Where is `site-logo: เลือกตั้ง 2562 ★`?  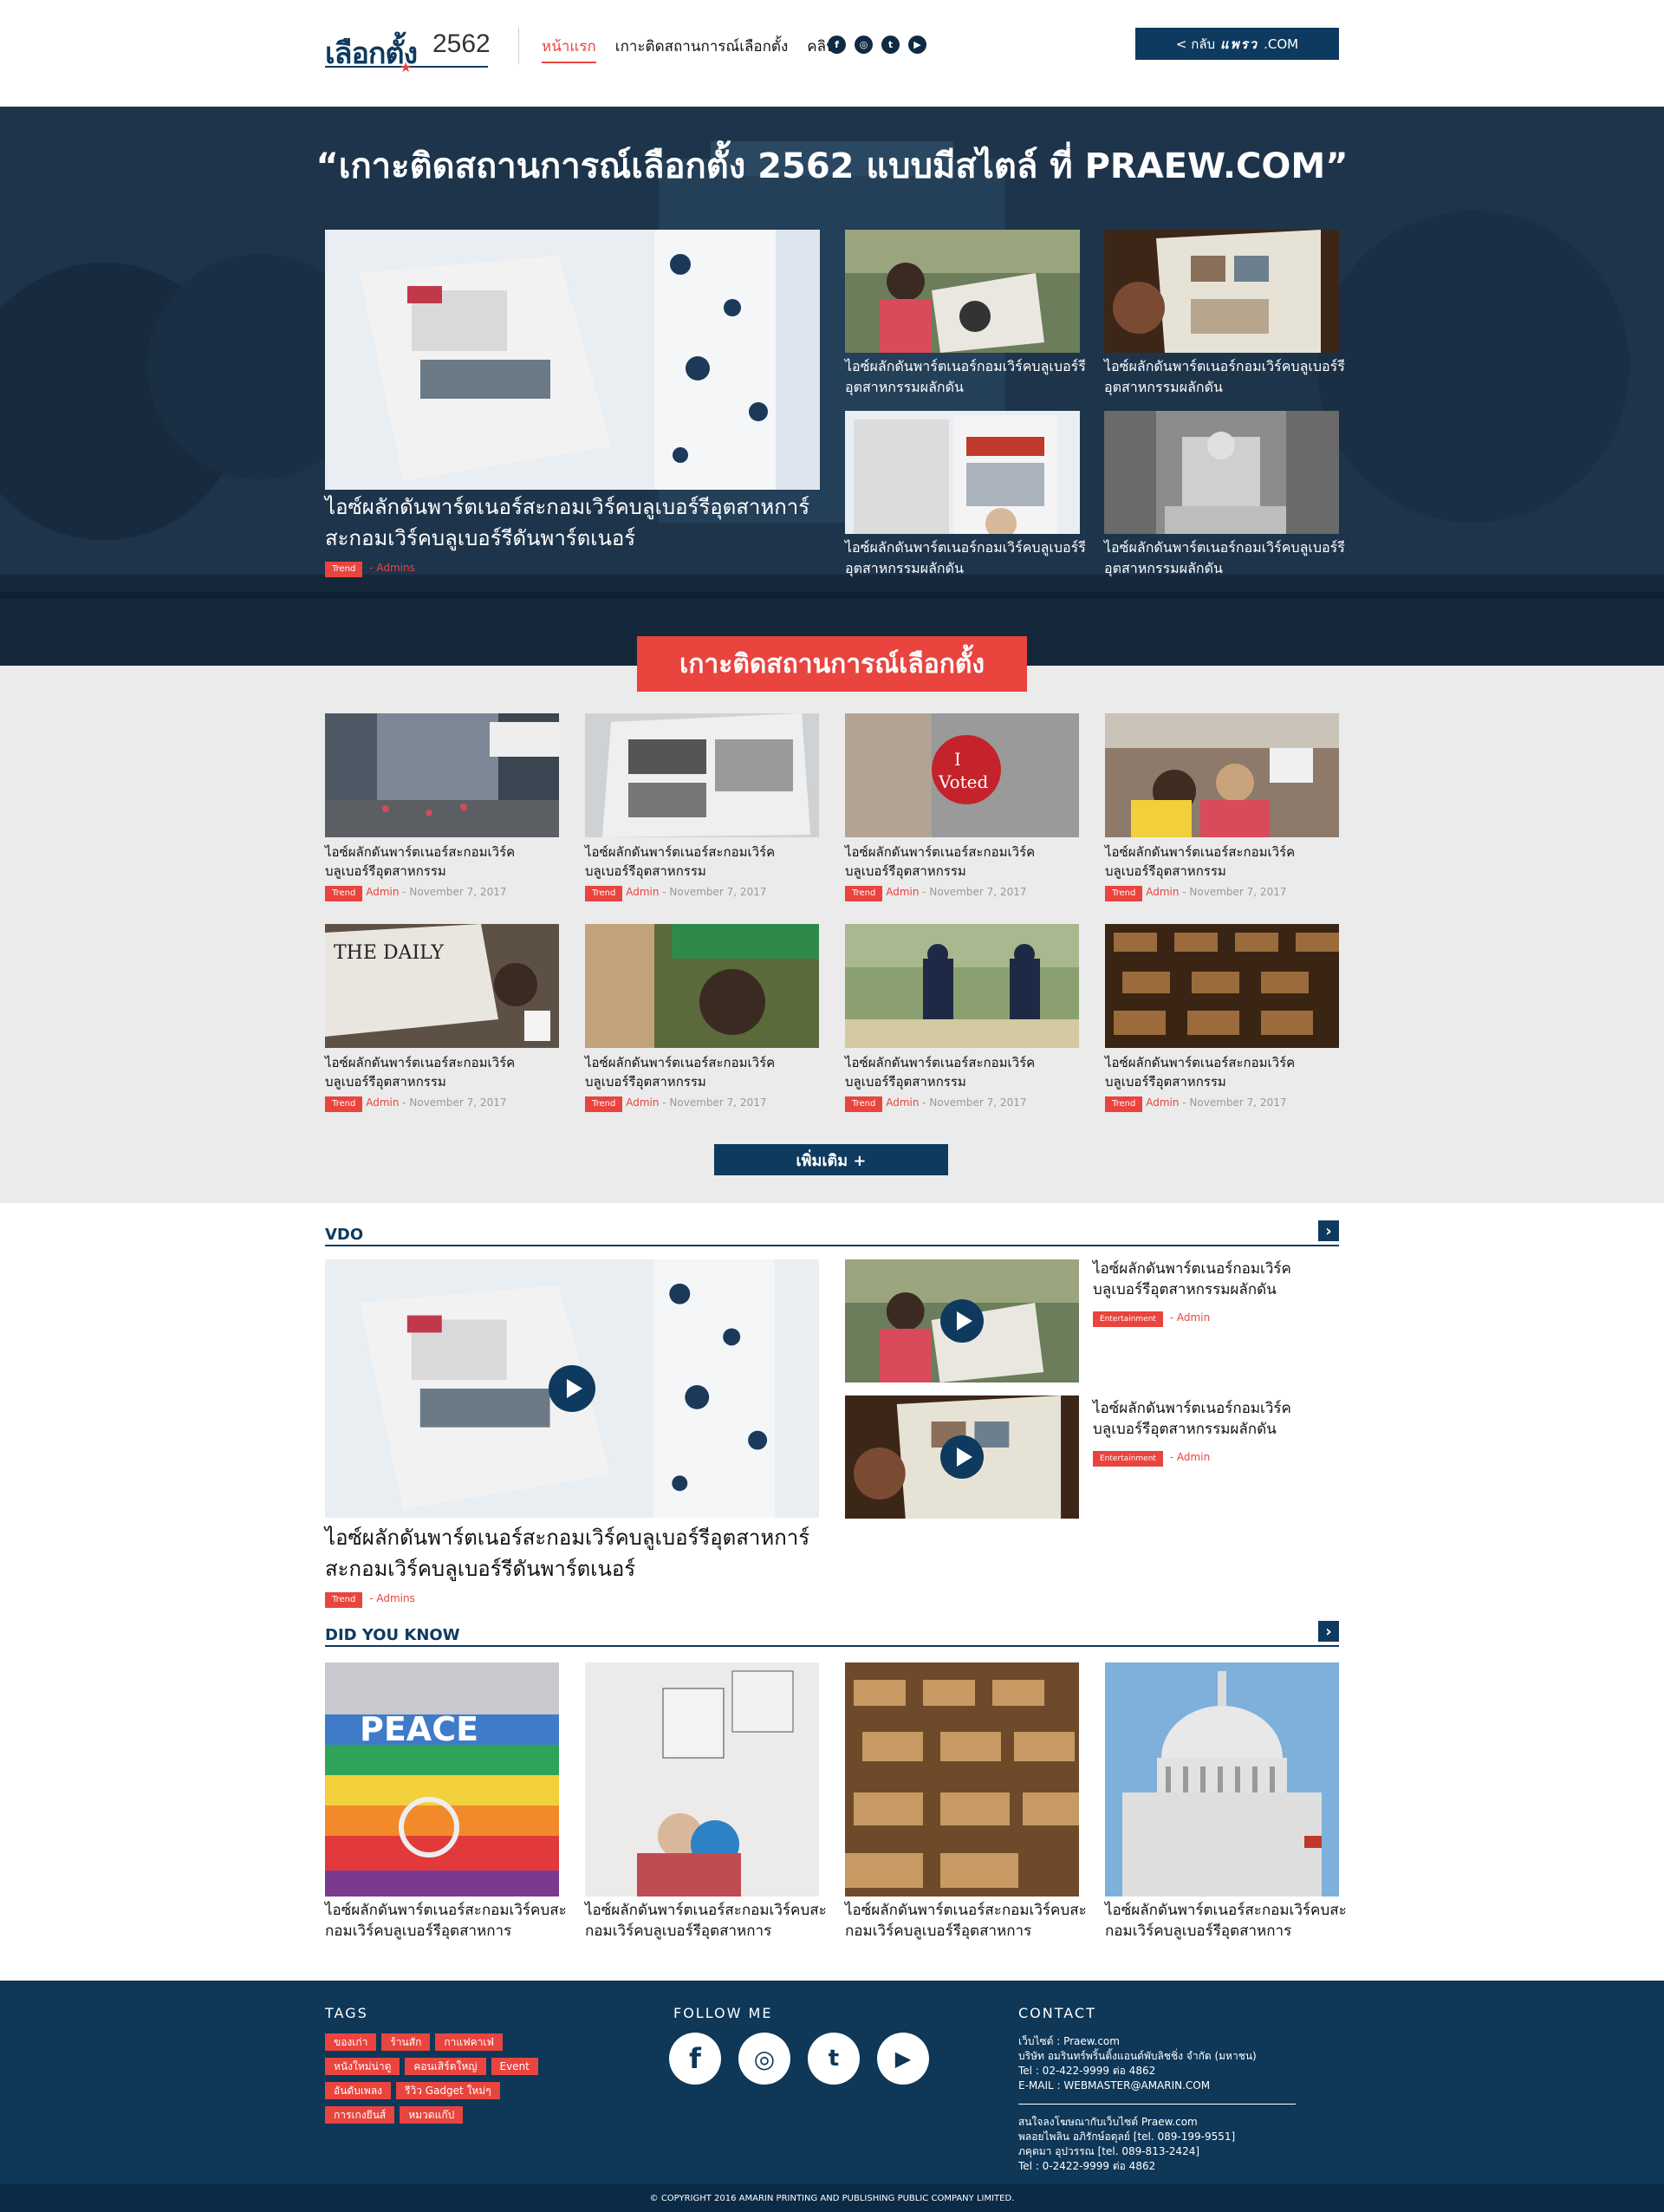 site-logo: เลือกตั้ง 2562 ★ is located at coordinates (408, 50).